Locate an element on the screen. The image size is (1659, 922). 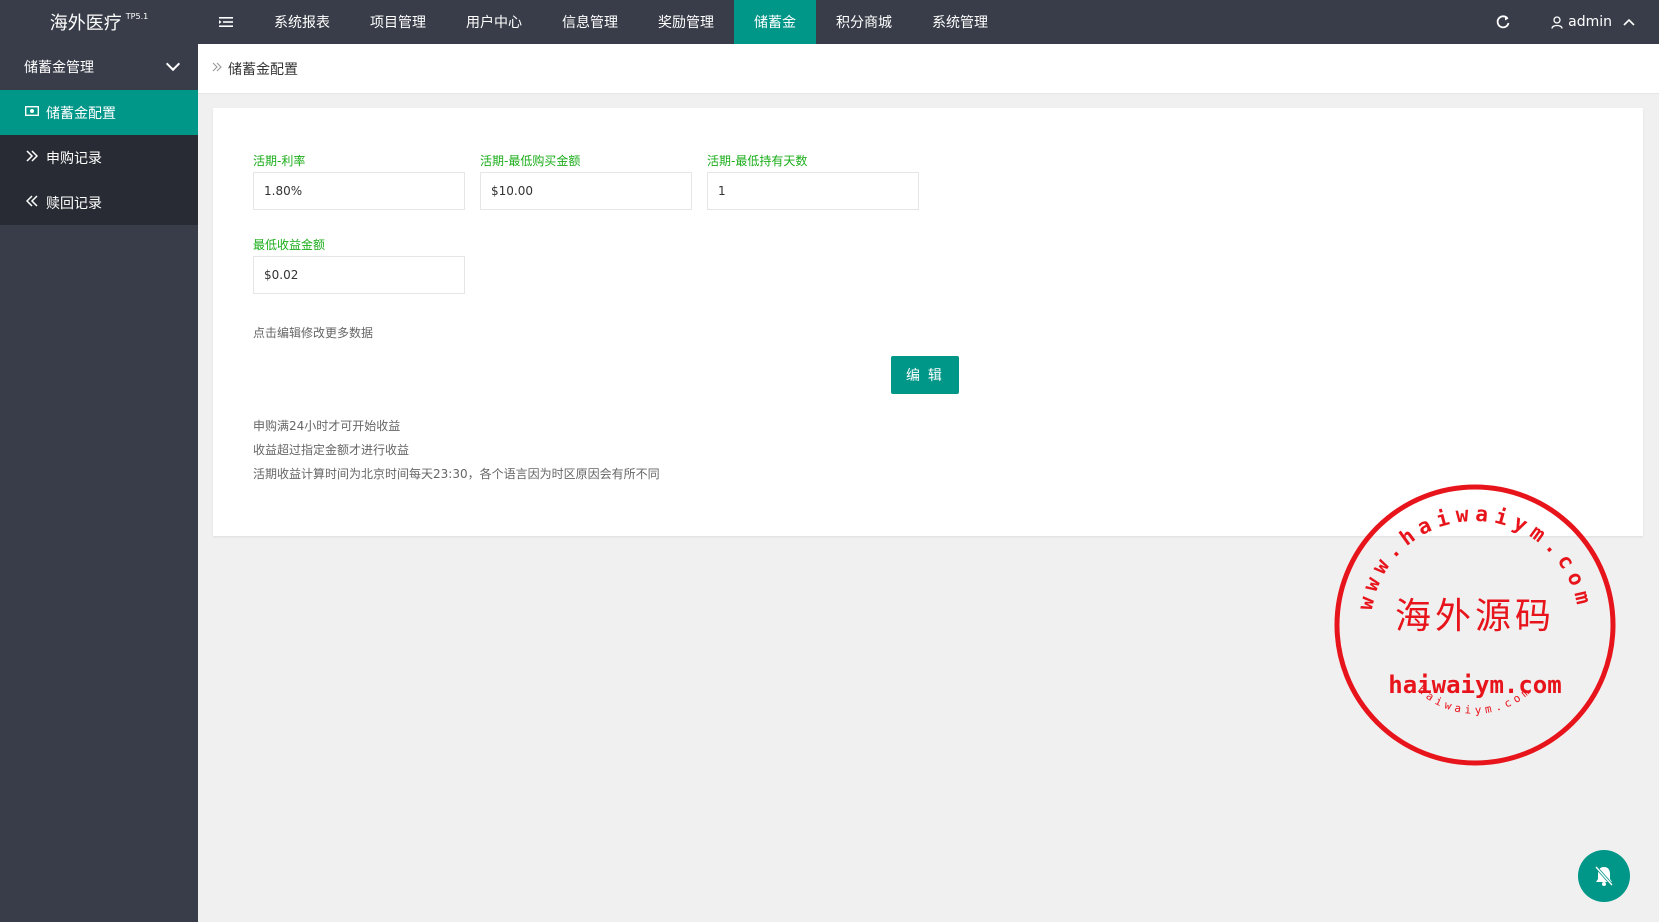
double-chevron-left-icon is located at coordinates (32, 202).